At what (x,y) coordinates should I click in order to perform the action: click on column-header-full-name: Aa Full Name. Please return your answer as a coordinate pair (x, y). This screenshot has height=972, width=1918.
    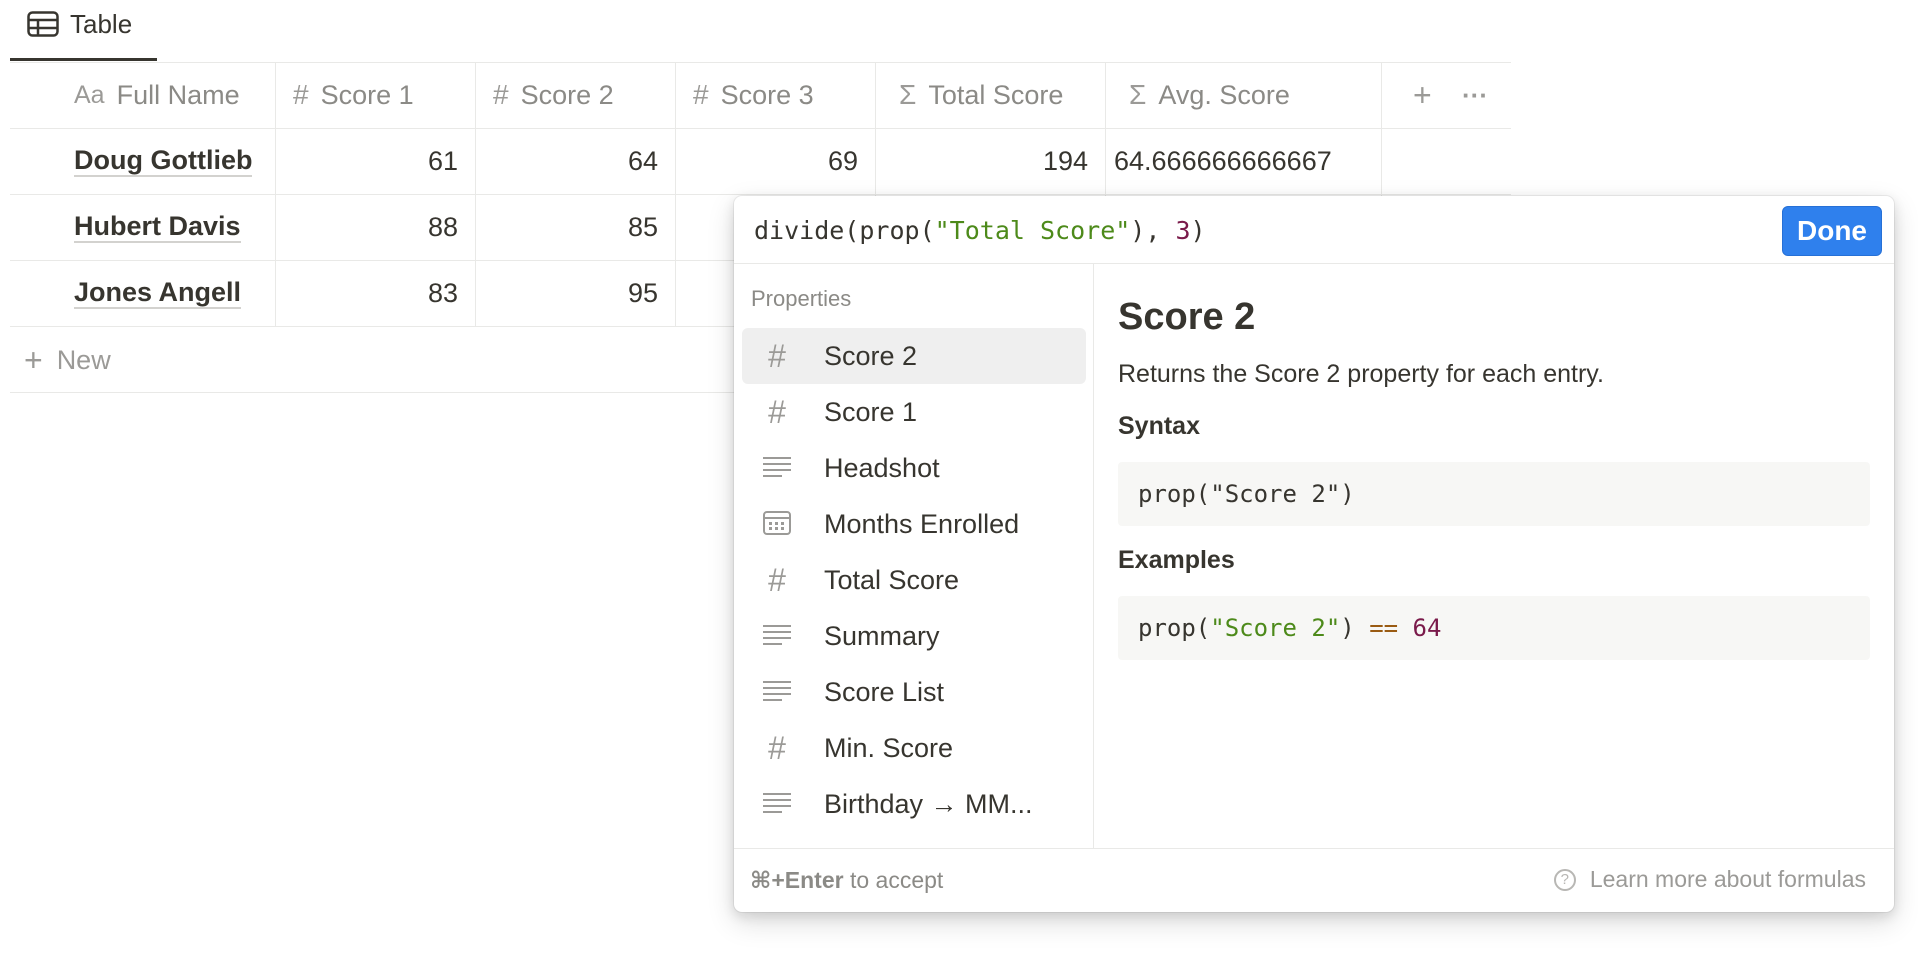
    Looking at the image, I should click on (157, 95).